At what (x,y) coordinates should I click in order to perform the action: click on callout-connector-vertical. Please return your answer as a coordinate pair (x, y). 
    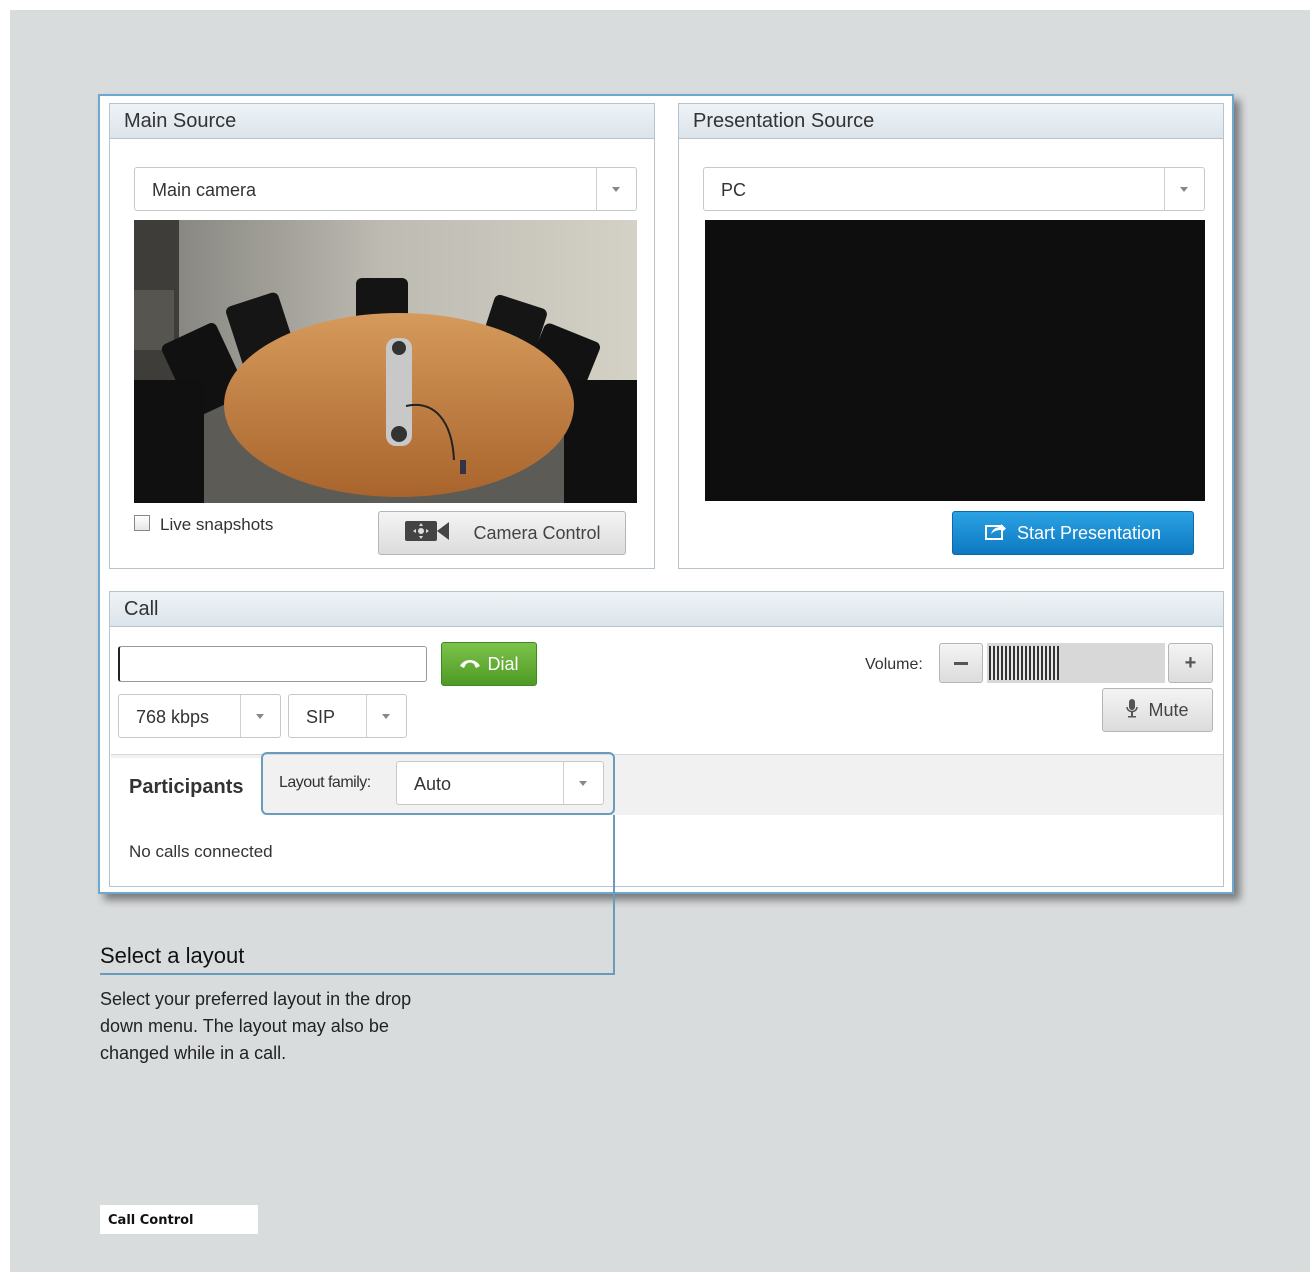
    Looking at the image, I should click on (614, 895).